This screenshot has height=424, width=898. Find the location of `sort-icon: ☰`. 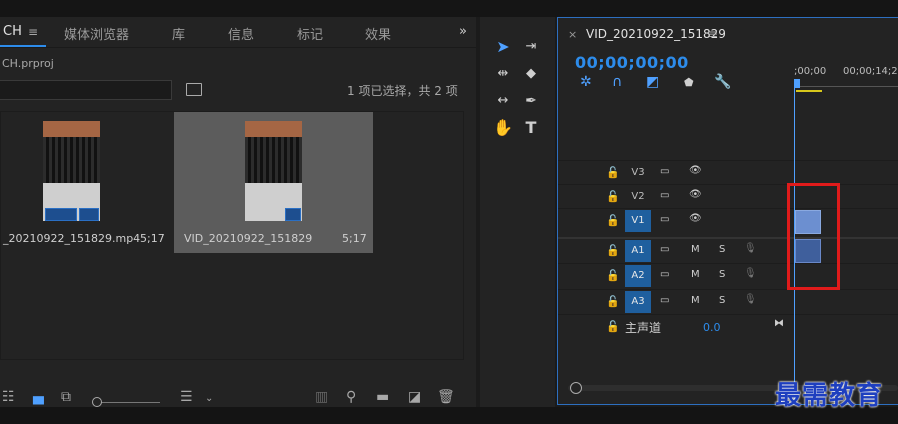

sort-icon: ☰ is located at coordinates (186, 397).